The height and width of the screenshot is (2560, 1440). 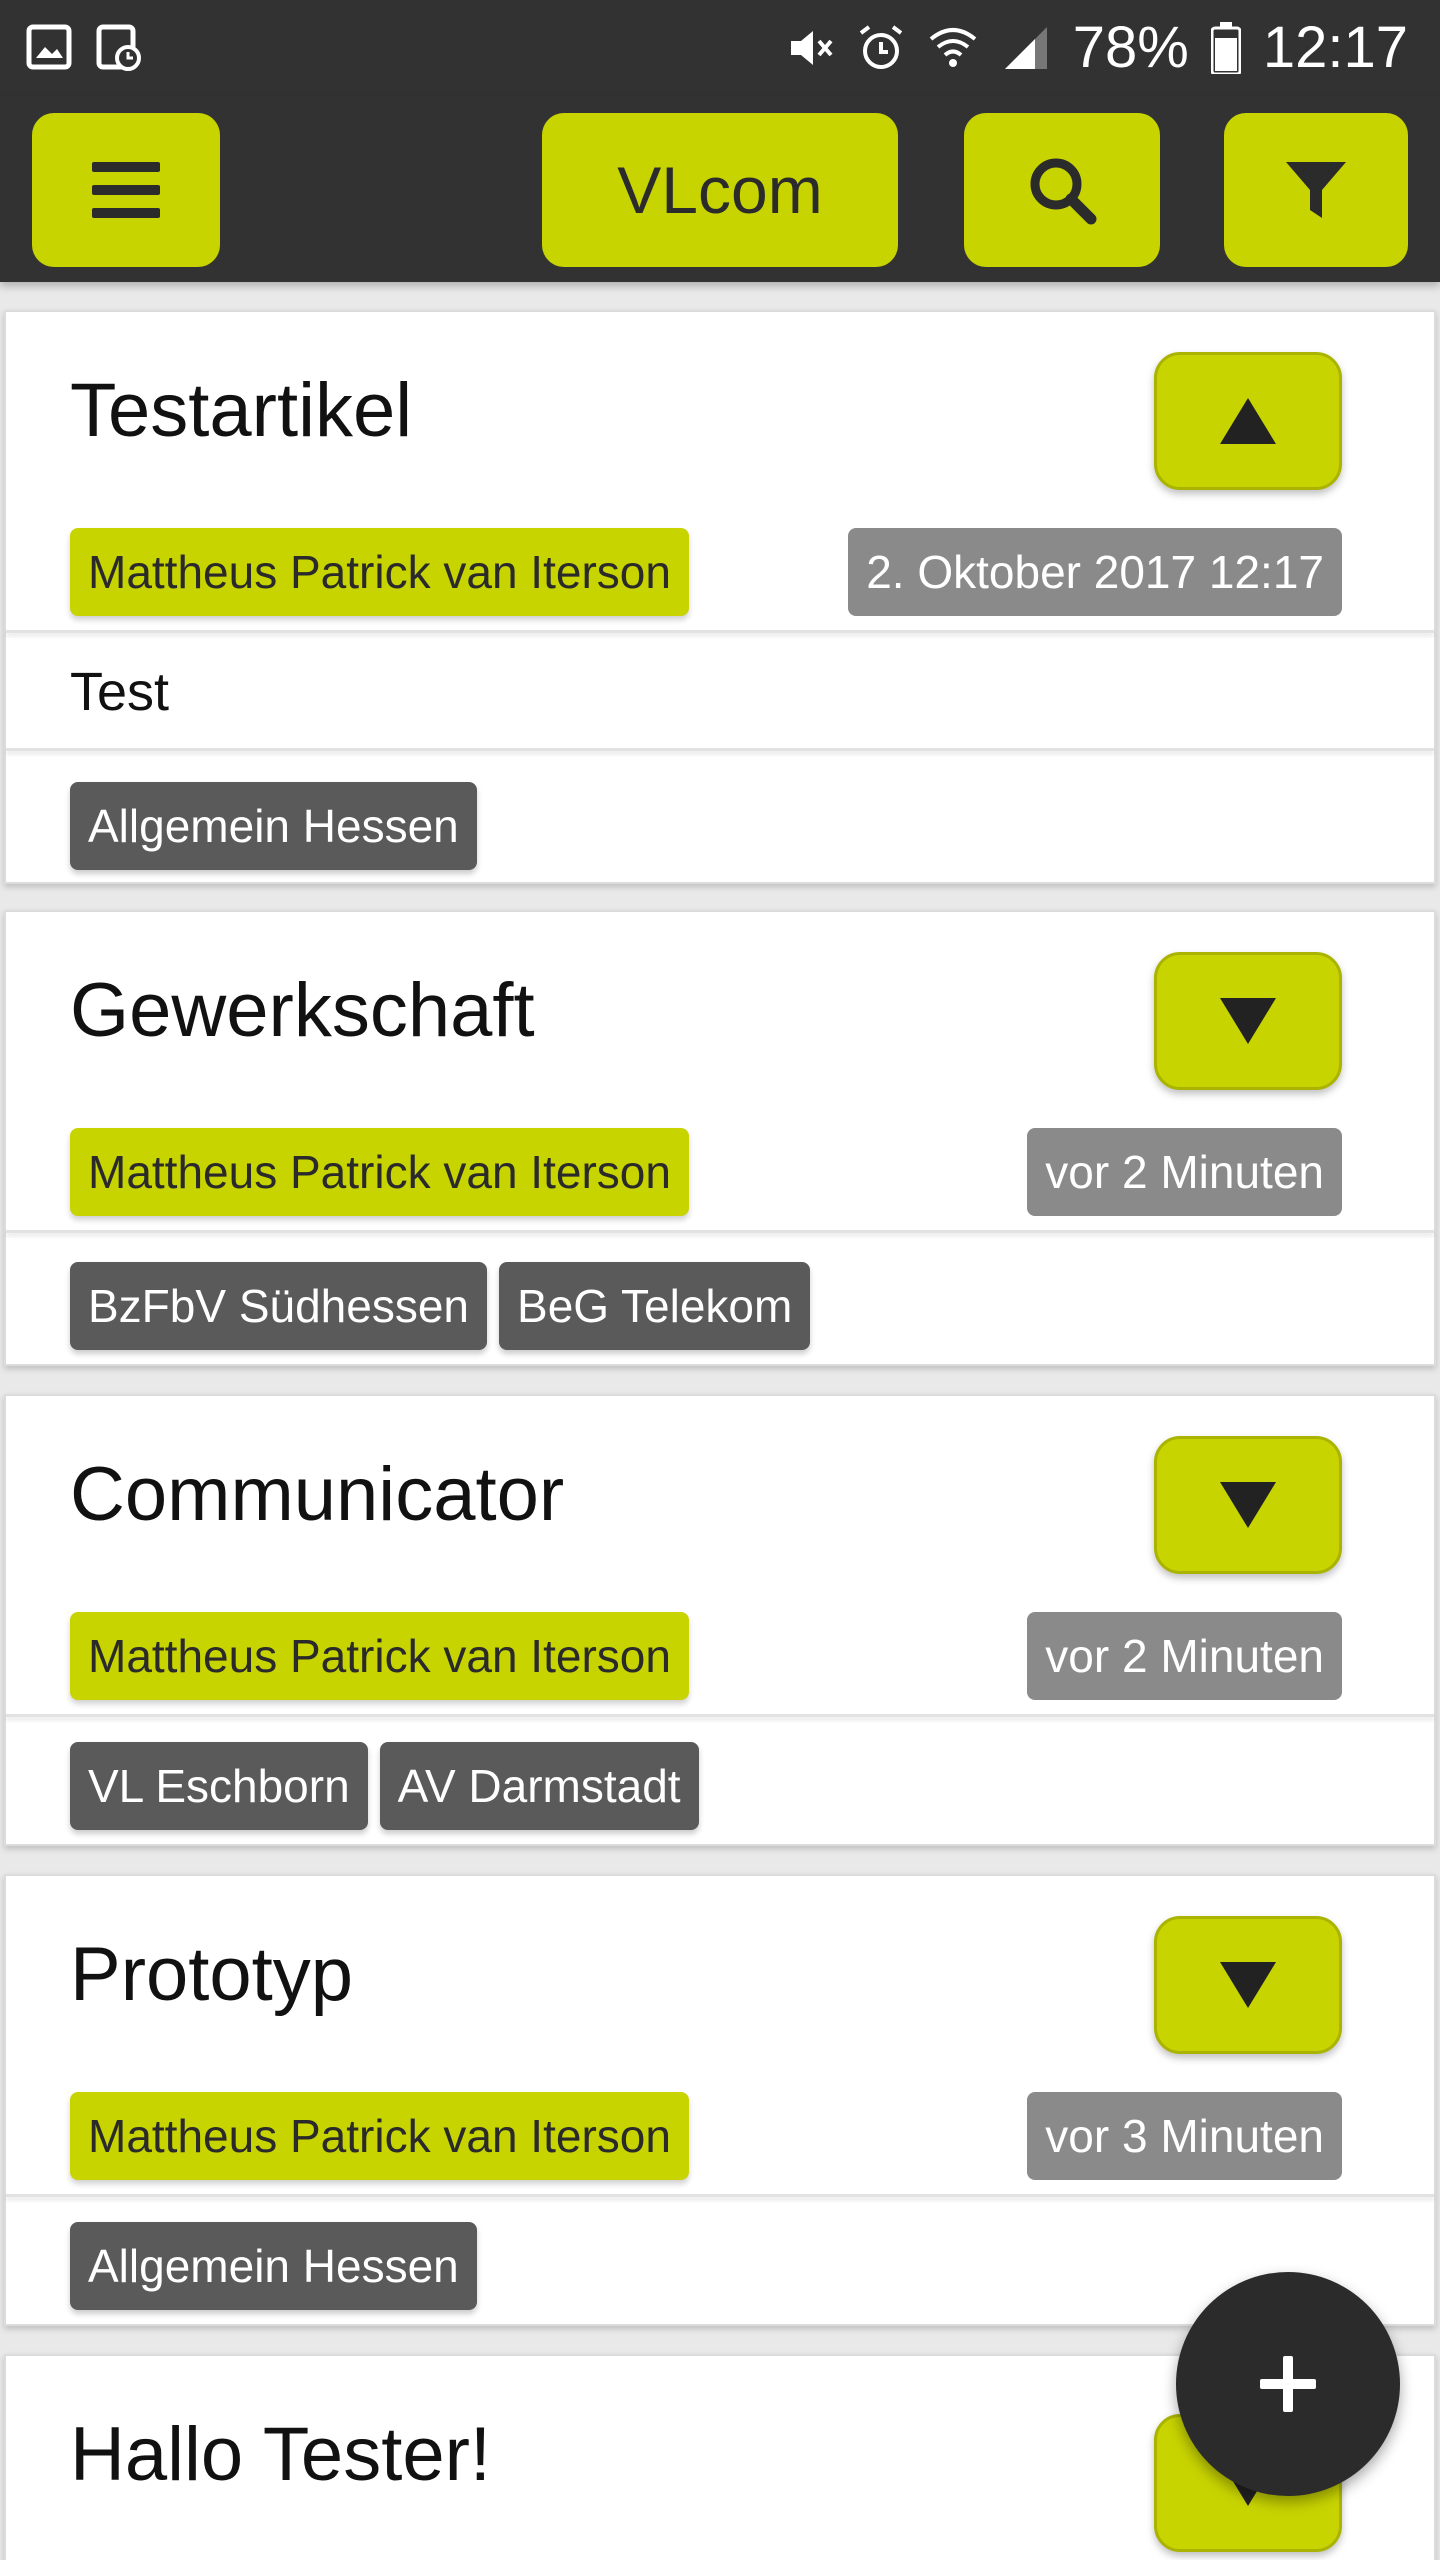 I want to click on search-icon, so click(x=1063, y=191).